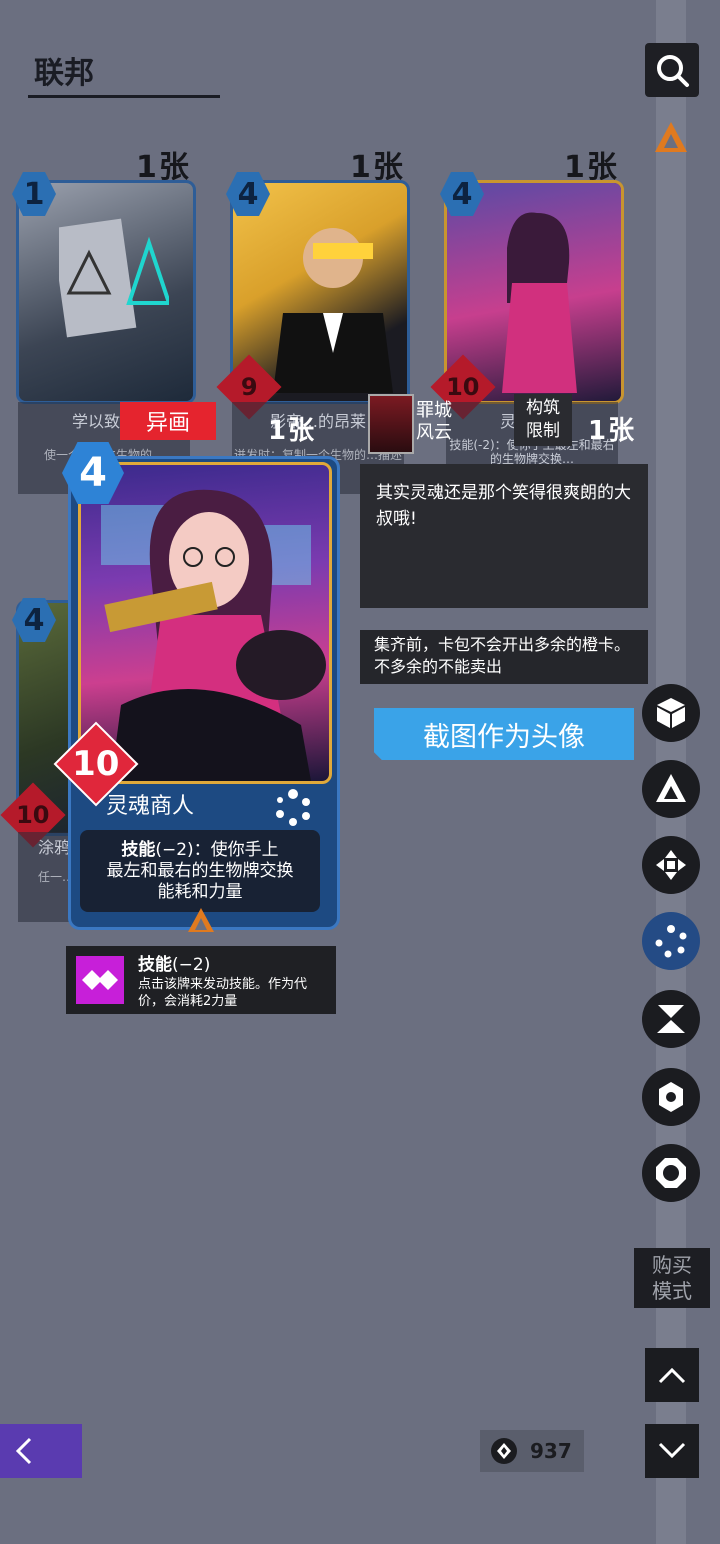 The width and height of the screenshot is (720, 1544). I want to click on triangle-art-icon, so click(114, 278).